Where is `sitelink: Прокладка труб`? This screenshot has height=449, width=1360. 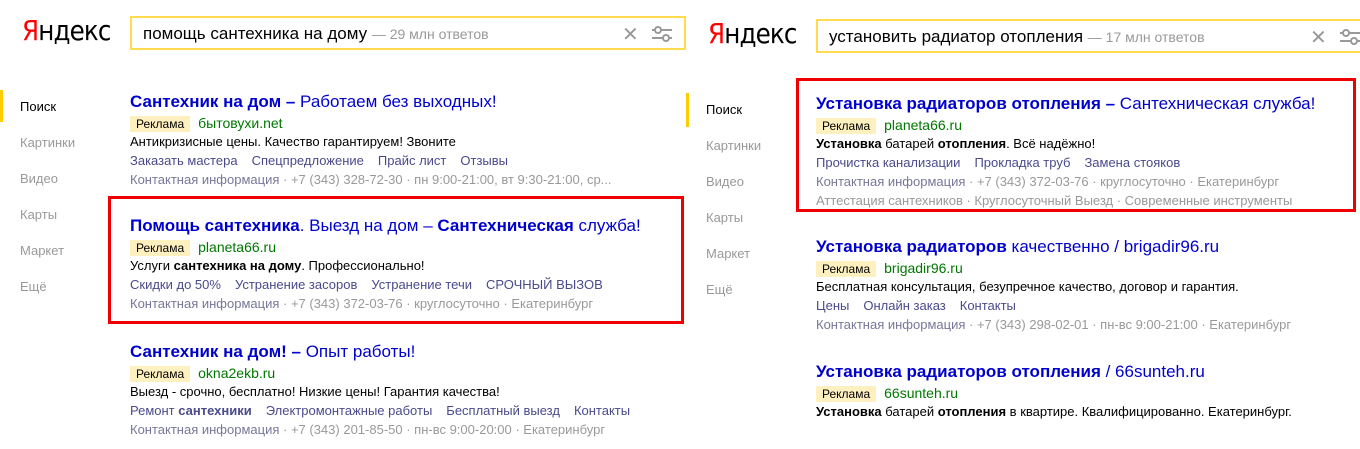
sitelink: Прокладка труб is located at coordinates (1022, 162).